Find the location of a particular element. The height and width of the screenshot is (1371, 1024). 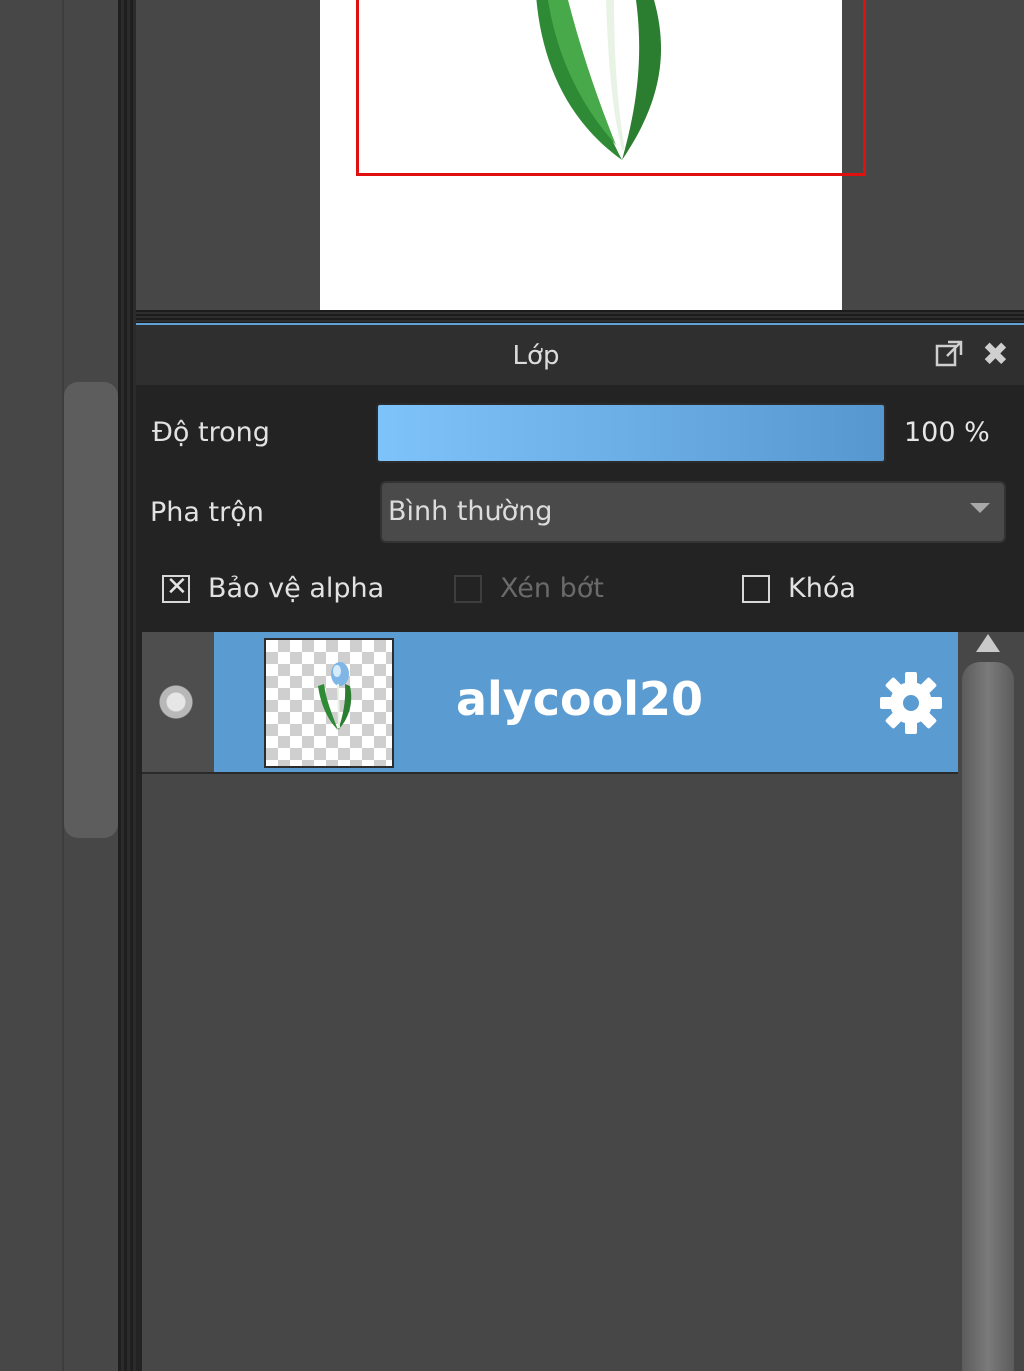

plant-thumbnail-icon is located at coordinates (335, 696).